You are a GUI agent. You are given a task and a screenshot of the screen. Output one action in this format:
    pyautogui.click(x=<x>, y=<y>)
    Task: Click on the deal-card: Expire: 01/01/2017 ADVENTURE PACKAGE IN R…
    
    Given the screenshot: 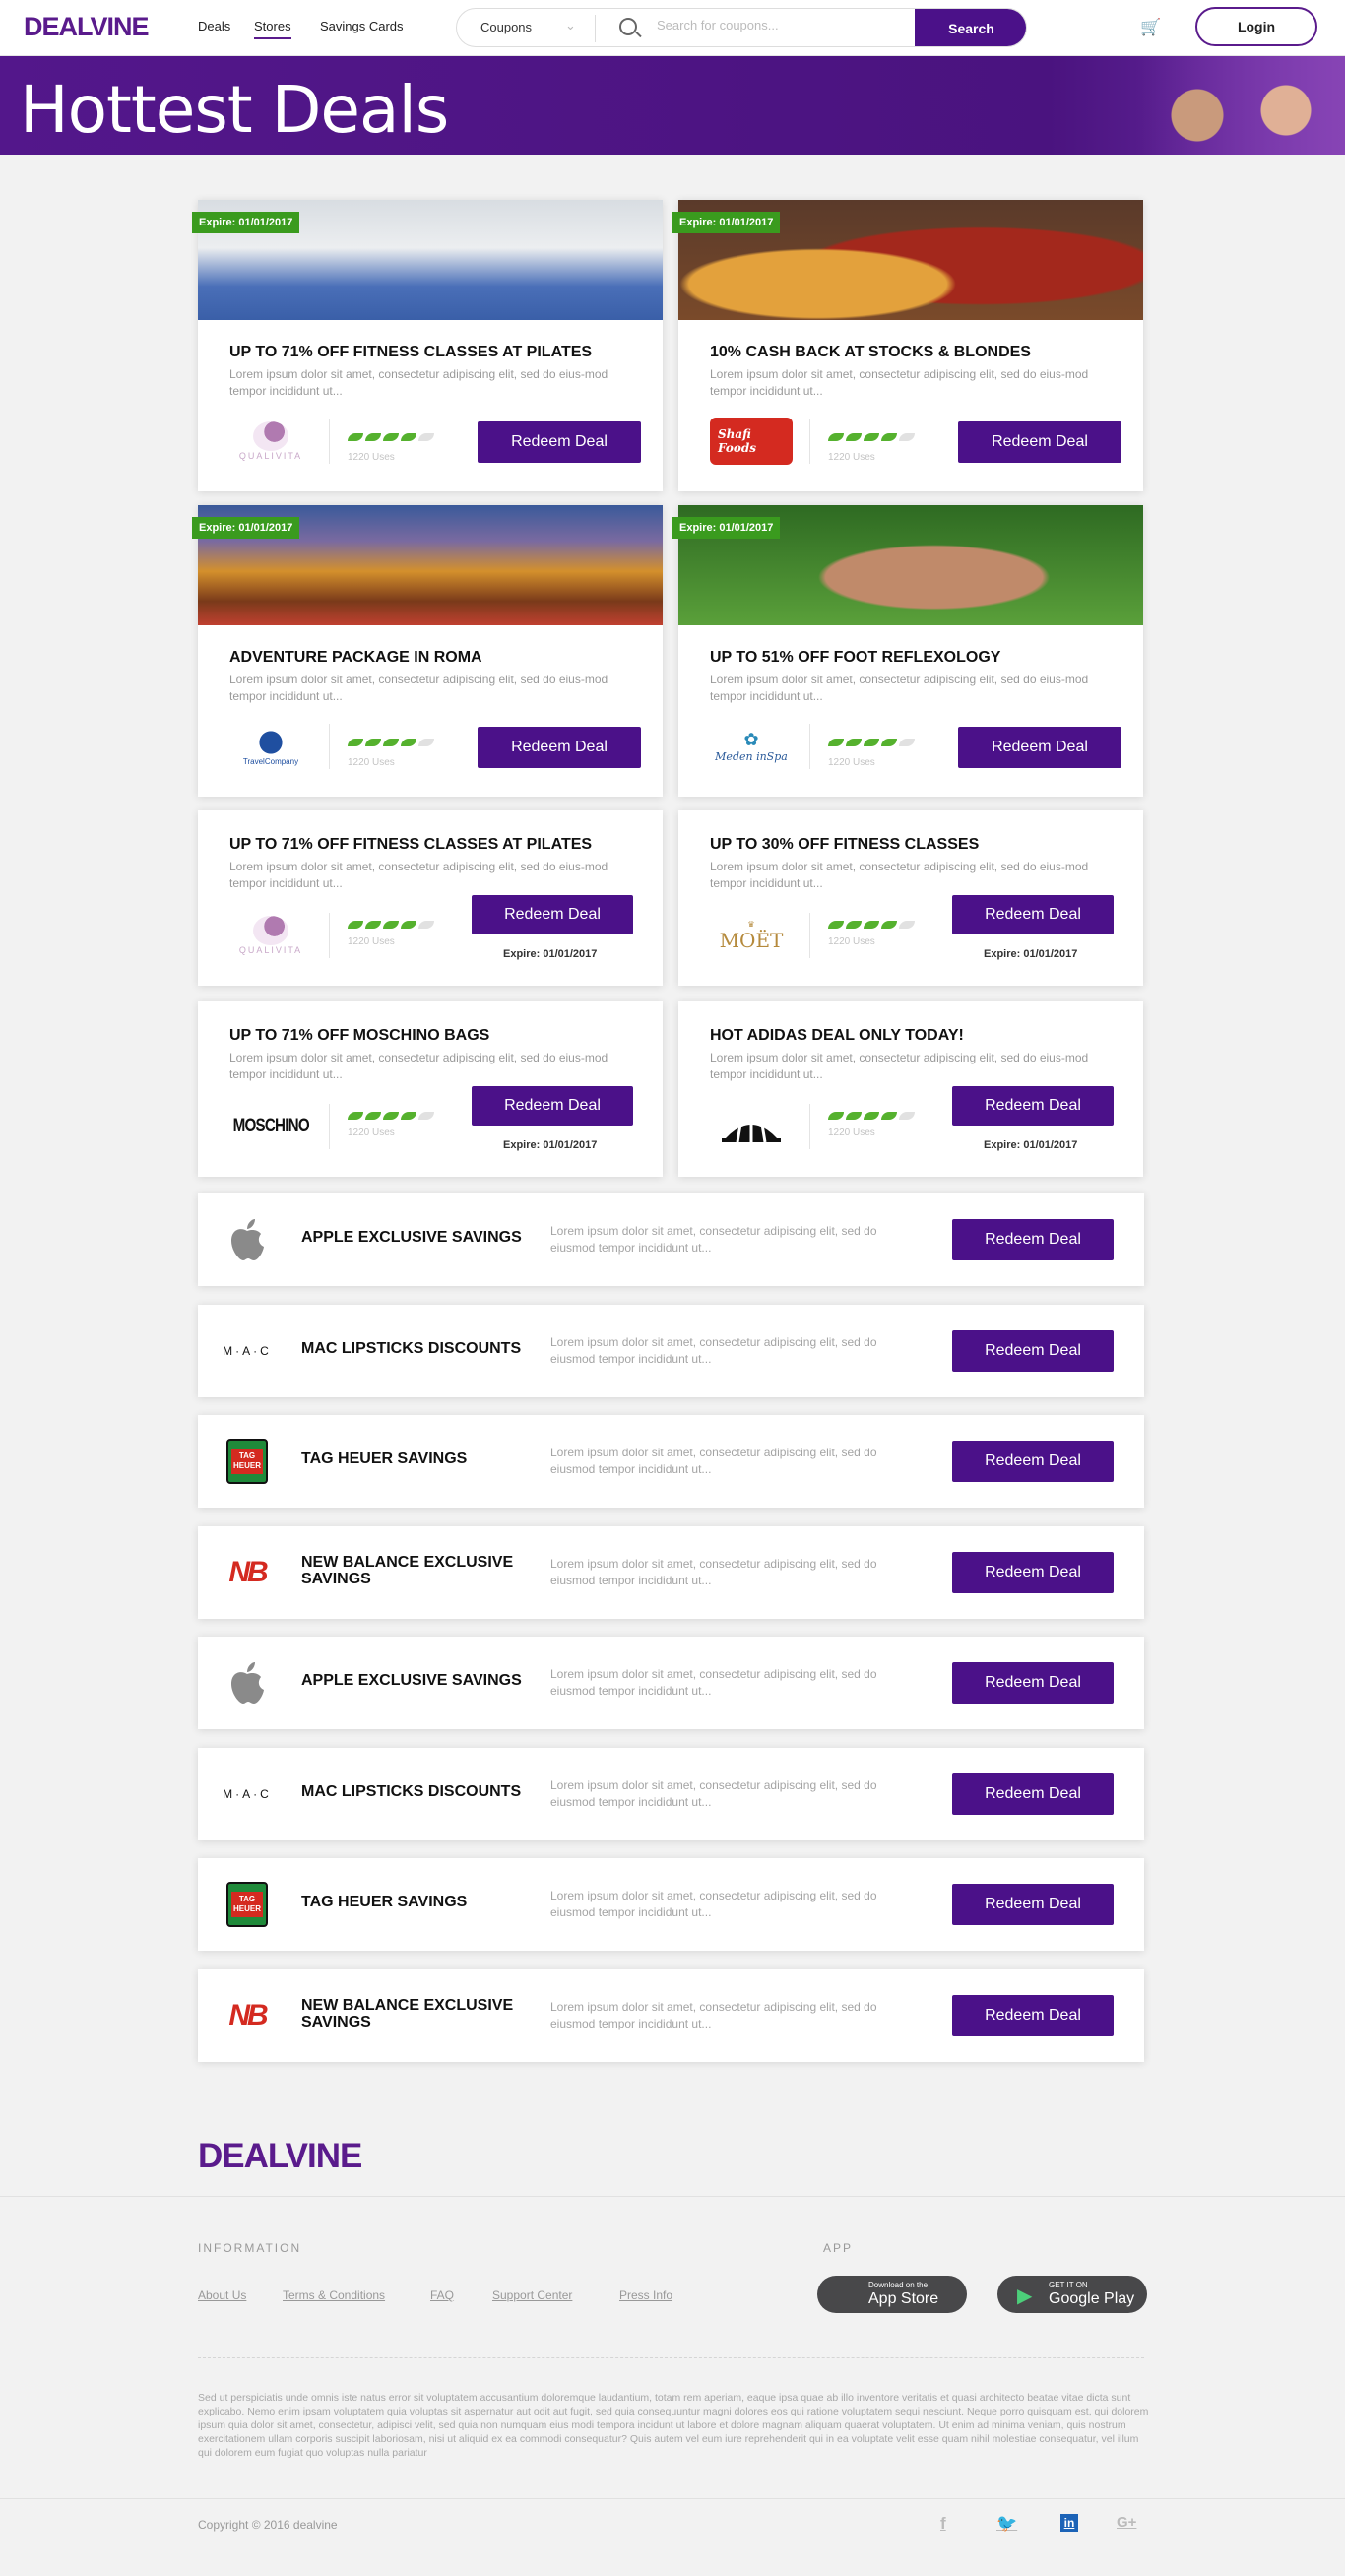 What is the action you would take?
    pyautogui.click(x=427, y=651)
    